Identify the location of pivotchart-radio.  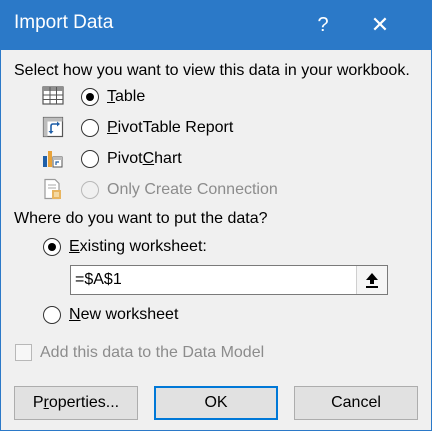
(90, 159).